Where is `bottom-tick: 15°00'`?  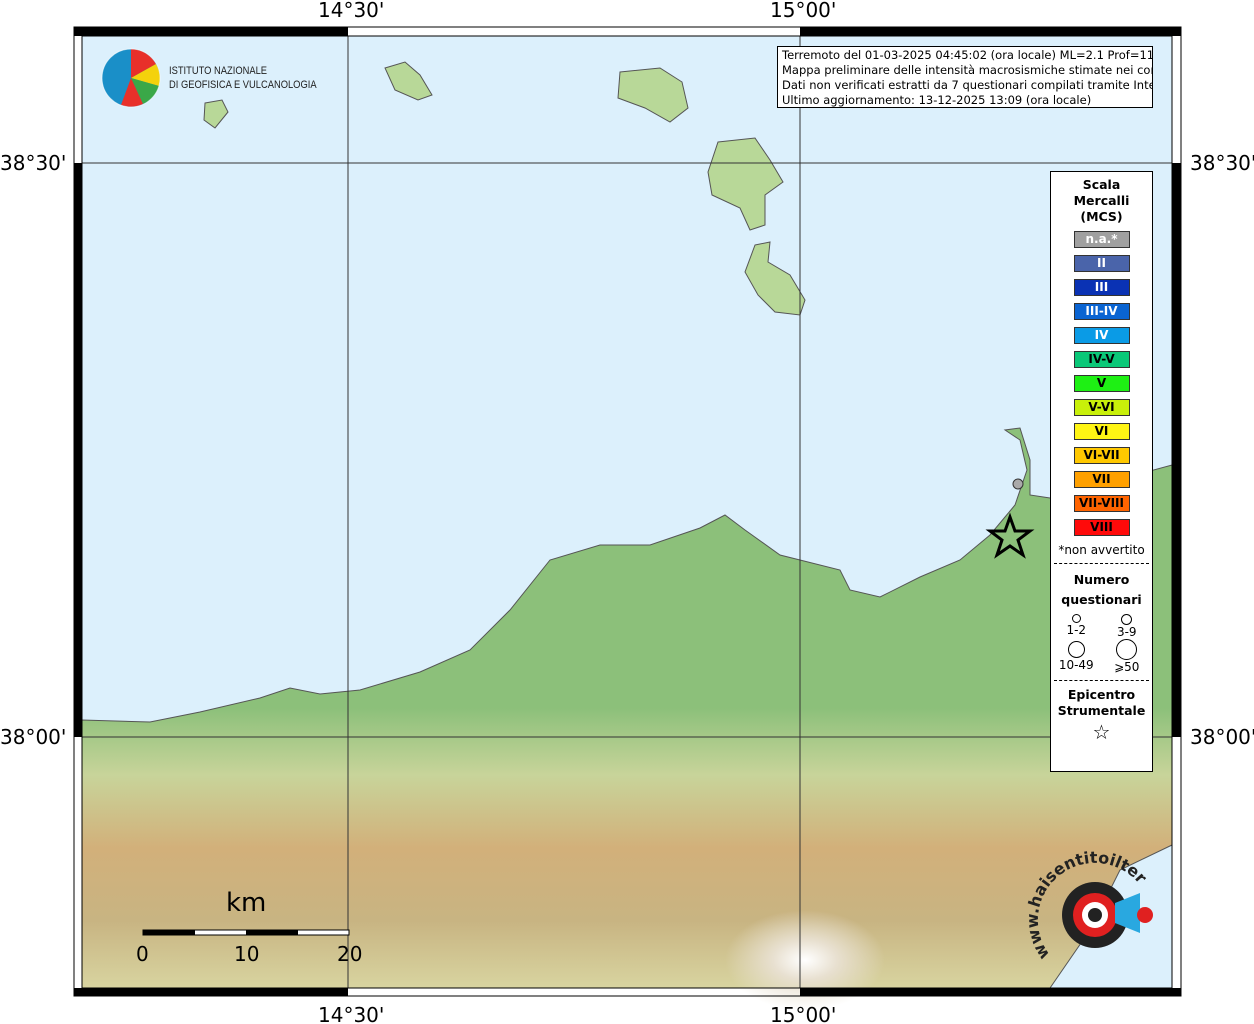
bottom-tick: 15°00' is located at coordinates (803, 1013).